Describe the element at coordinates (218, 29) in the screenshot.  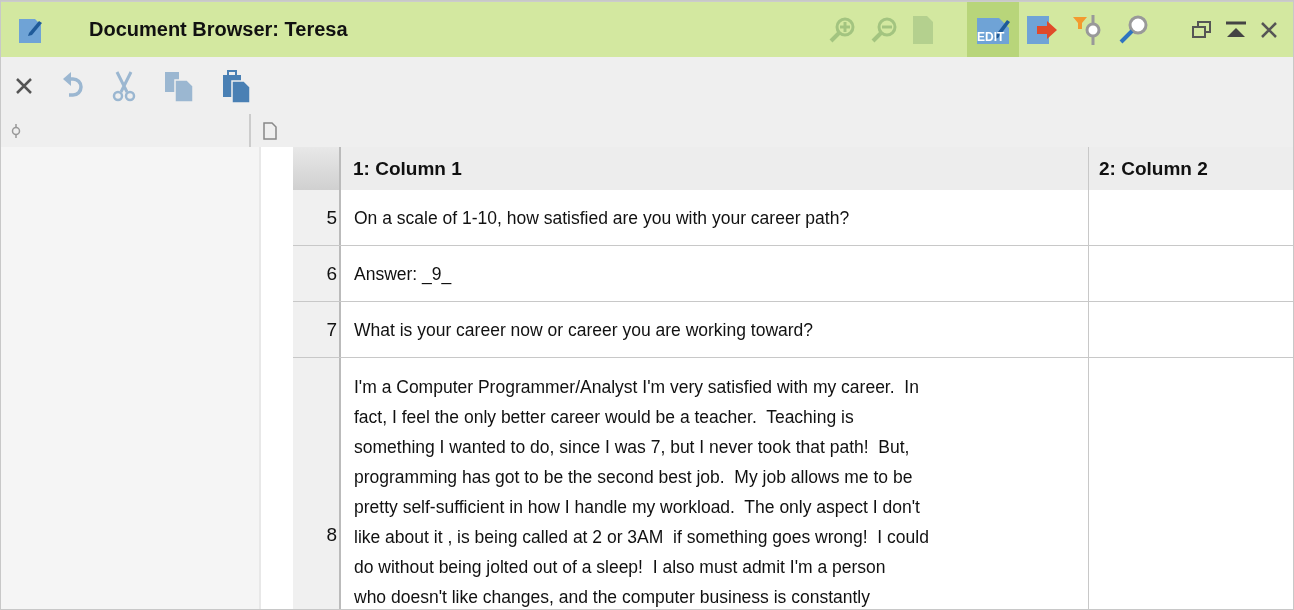
I see `window-title: Document Browser: Teresa` at that location.